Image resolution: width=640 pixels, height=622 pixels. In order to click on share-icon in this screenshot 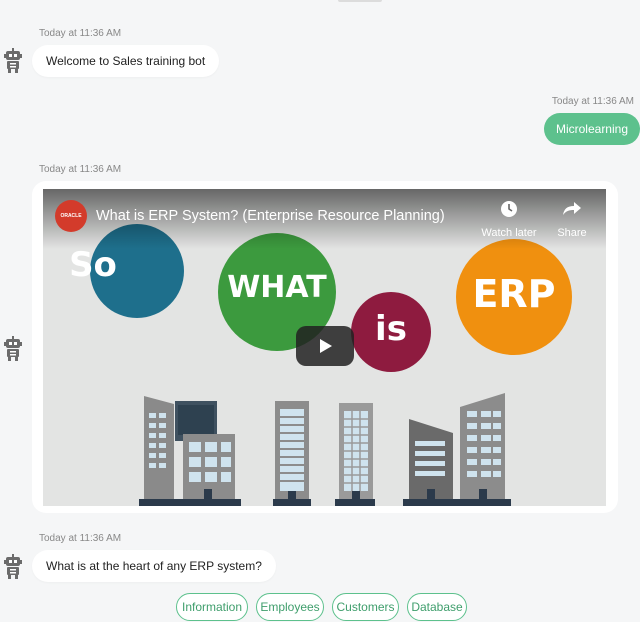, I will do `click(572, 208)`.